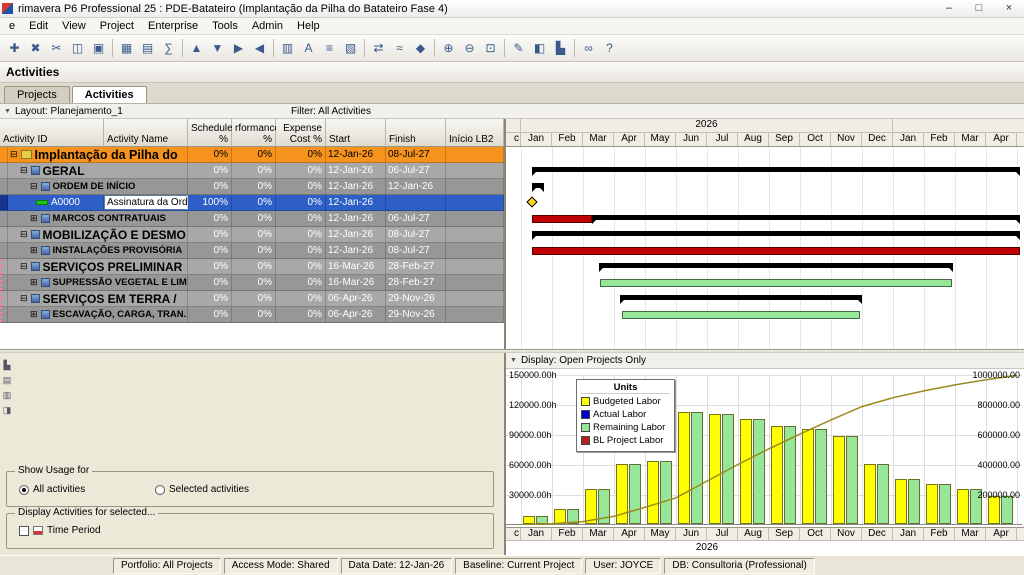 The image size is (1024, 575). What do you see at coordinates (532, 202) in the screenshot?
I see `gantt-milestone` at bounding box center [532, 202].